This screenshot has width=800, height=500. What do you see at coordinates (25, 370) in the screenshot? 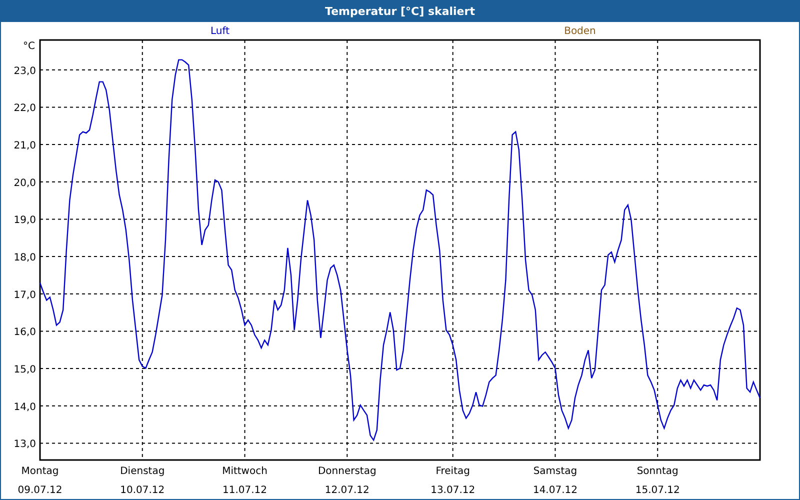
I see `axis-tick-label: 15,0` at bounding box center [25, 370].